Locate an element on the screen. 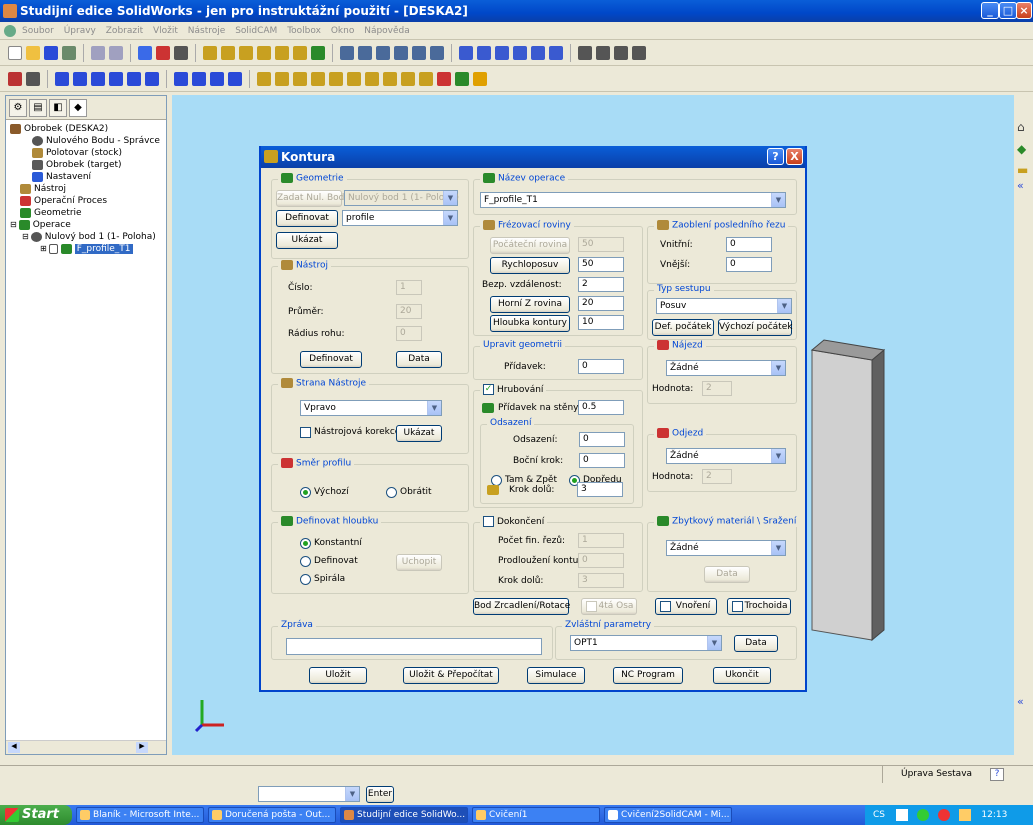  close-window-button: × is located at coordinates (1024, 10).